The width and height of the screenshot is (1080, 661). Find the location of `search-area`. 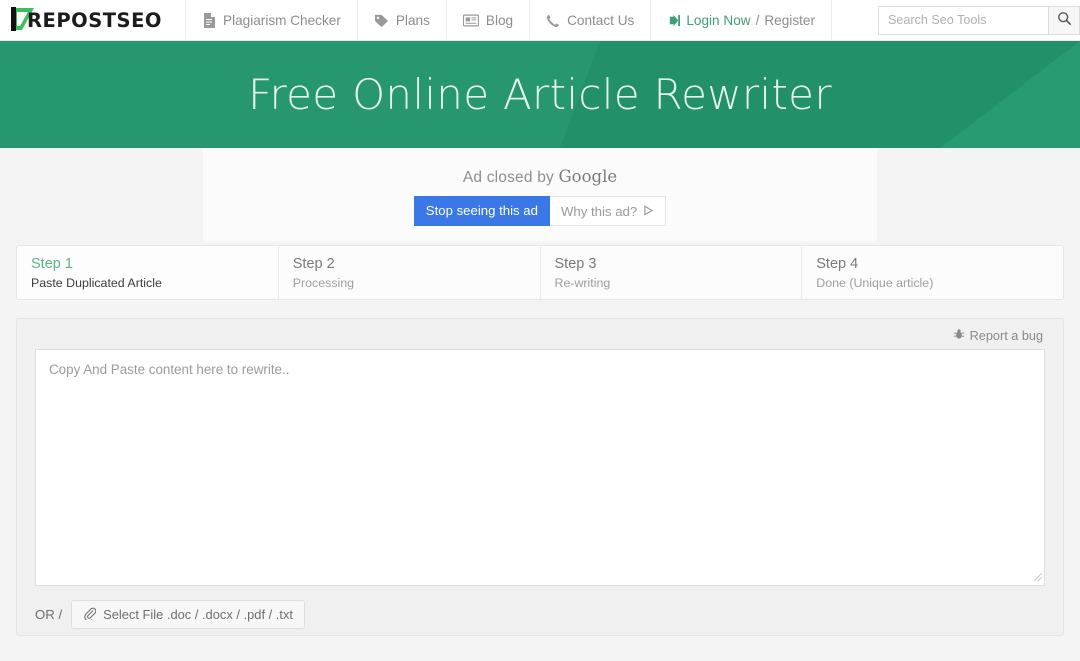

search-area is located at coordinates (979, 20).